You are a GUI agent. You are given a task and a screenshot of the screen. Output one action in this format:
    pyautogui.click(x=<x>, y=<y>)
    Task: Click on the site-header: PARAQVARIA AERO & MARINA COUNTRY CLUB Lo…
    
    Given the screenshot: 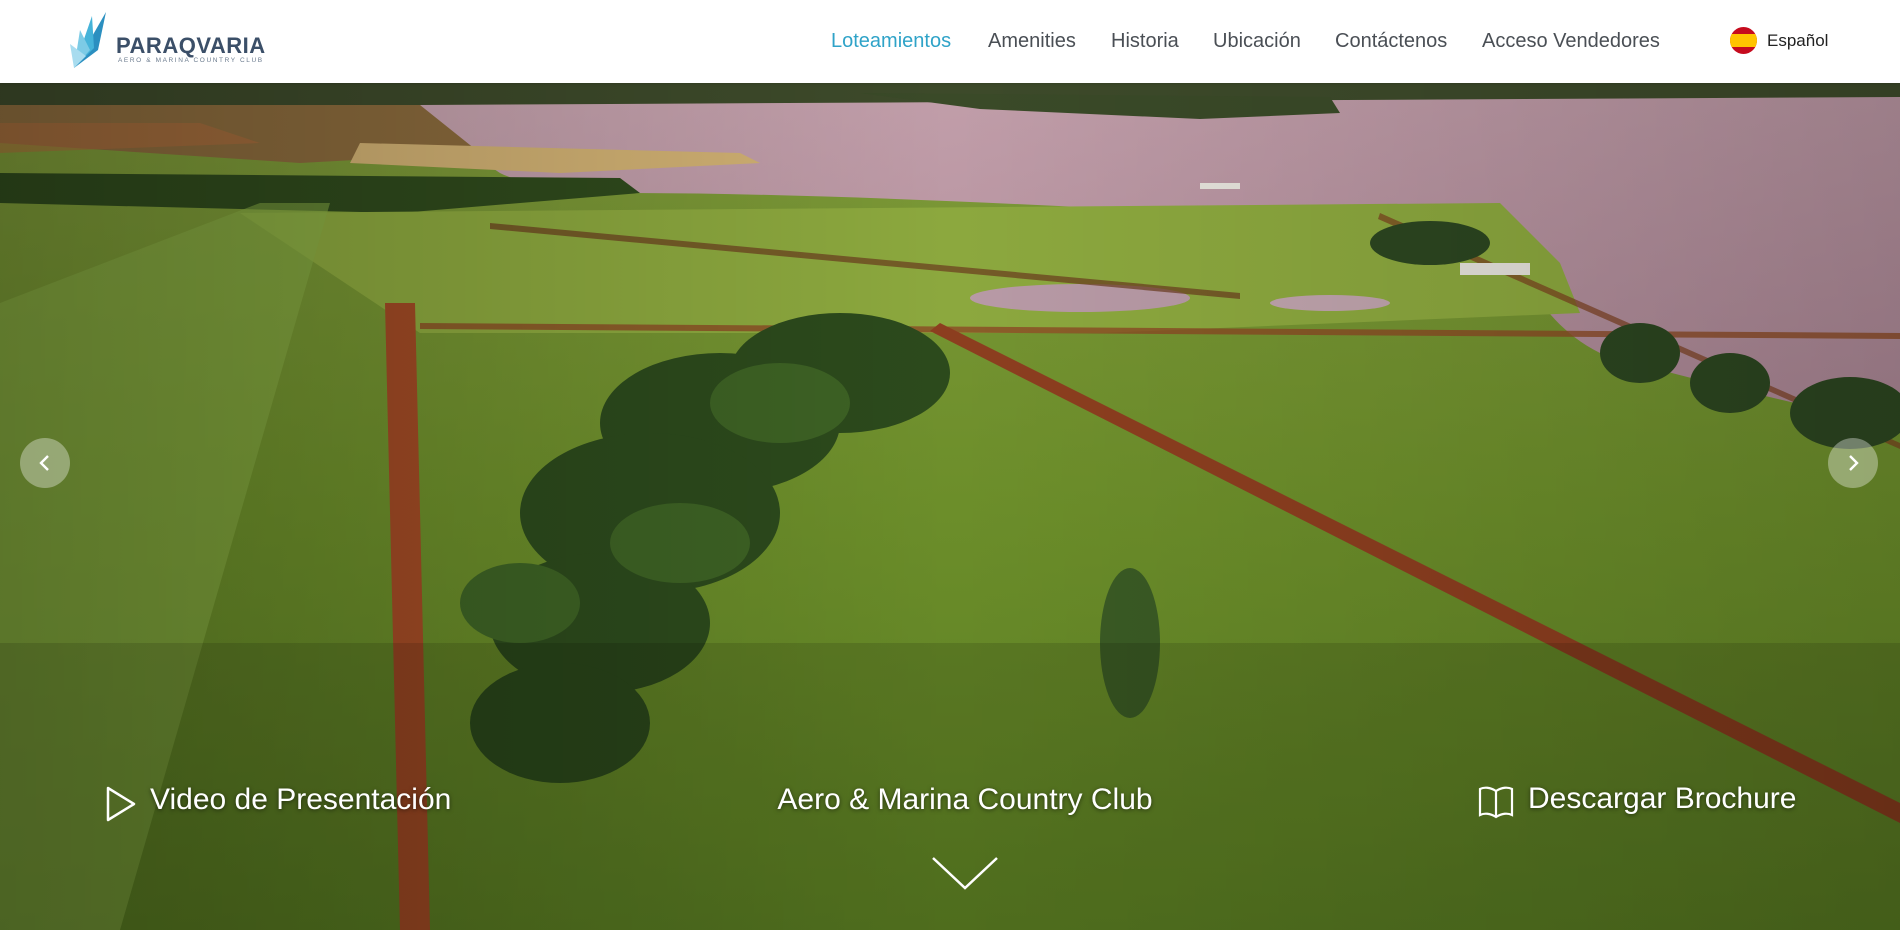 What is the action you would take?
    pyautogui.click(x=950, y=41)
    